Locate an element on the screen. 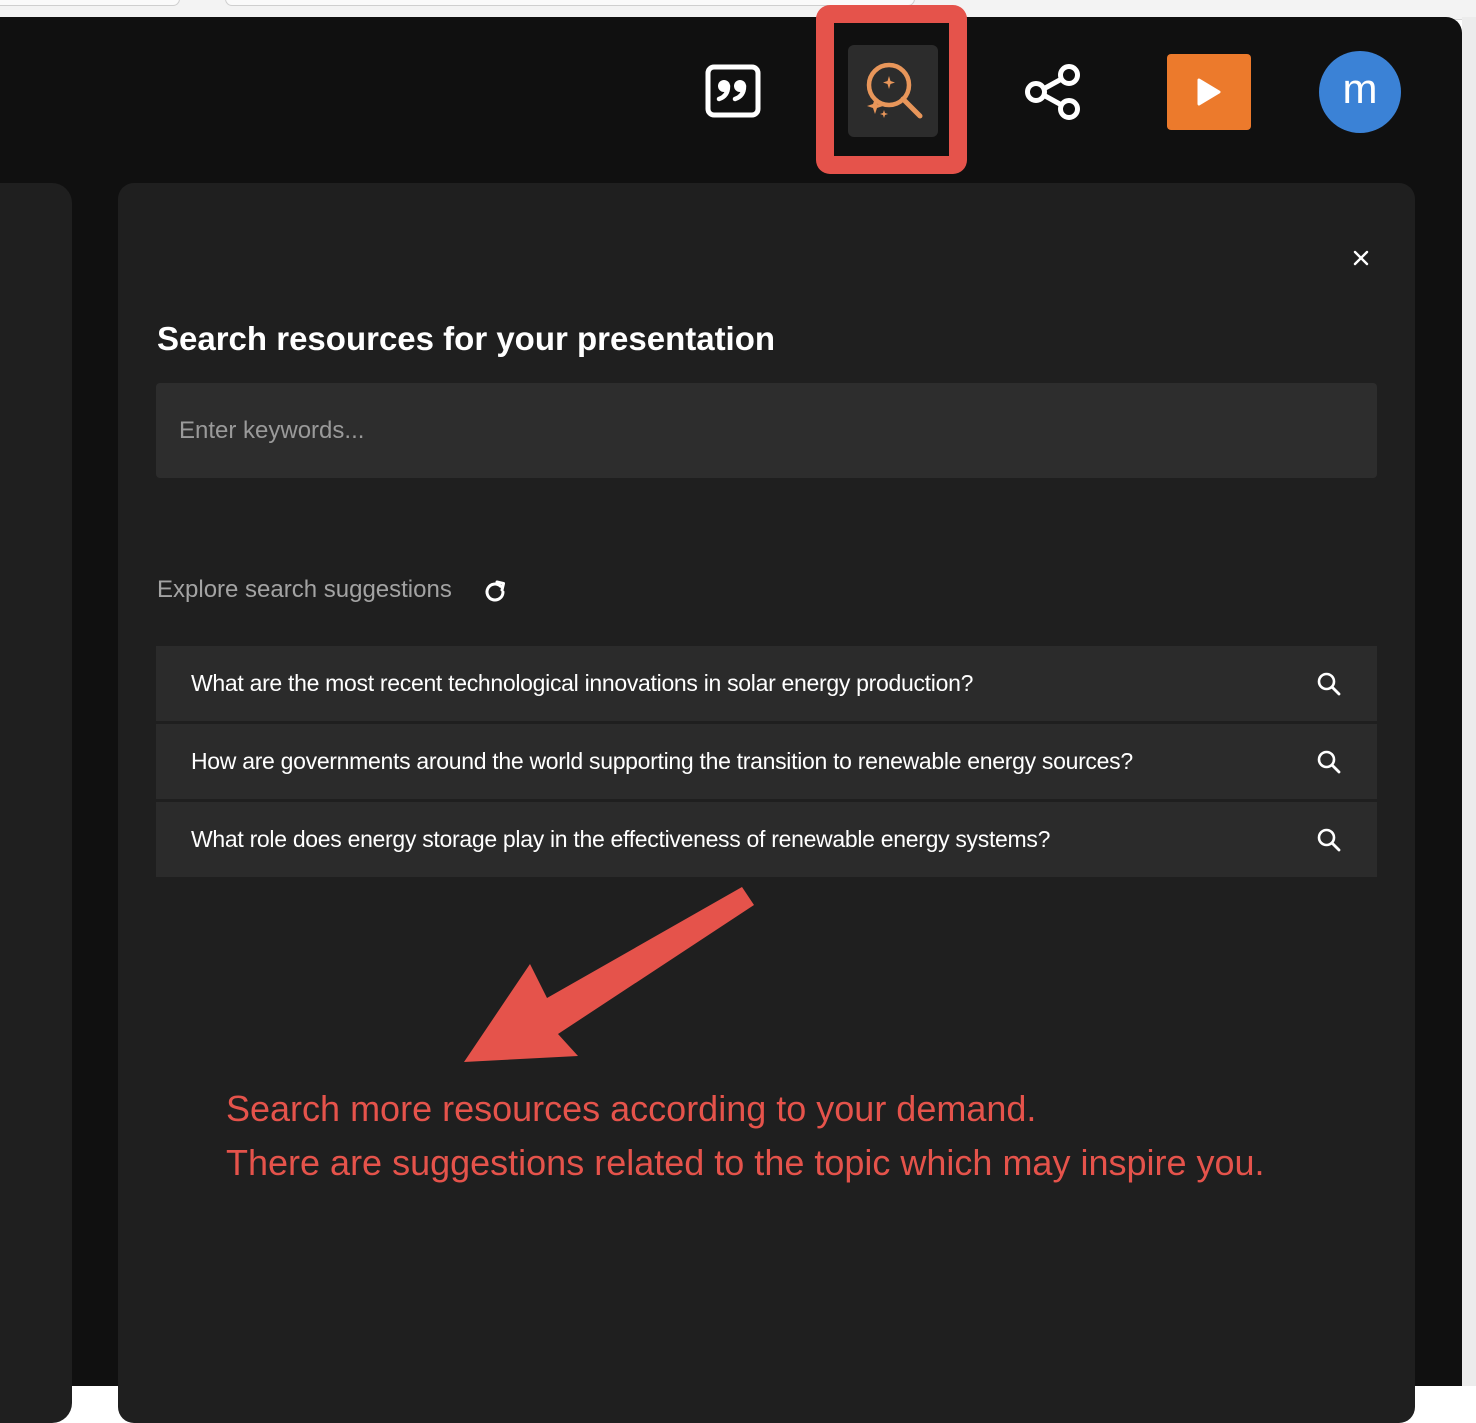  close-icon is located at coordinates (1361, 258).